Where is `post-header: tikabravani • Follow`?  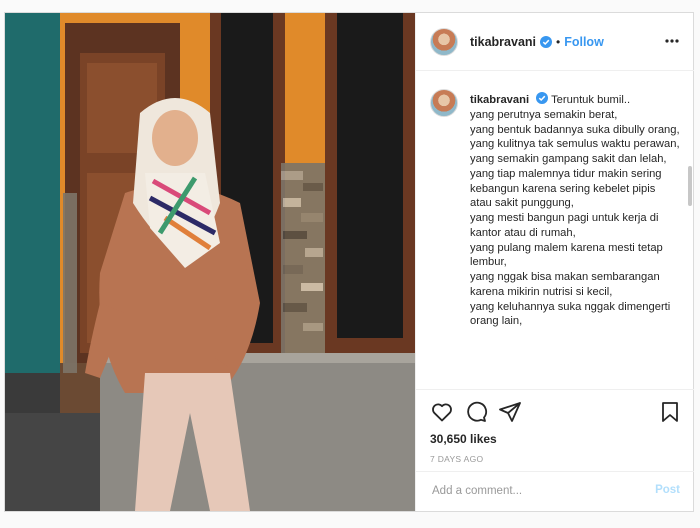 post-header: tikabravani • Follow is located at coordinates (555, 42).